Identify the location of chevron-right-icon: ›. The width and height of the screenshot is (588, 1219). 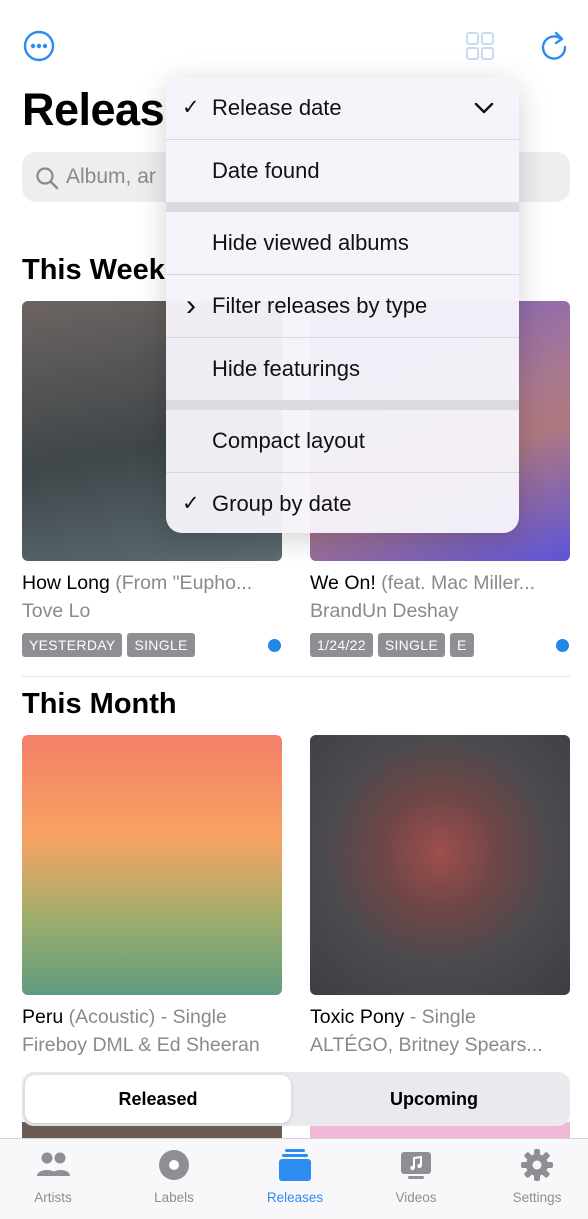
(191, 305).